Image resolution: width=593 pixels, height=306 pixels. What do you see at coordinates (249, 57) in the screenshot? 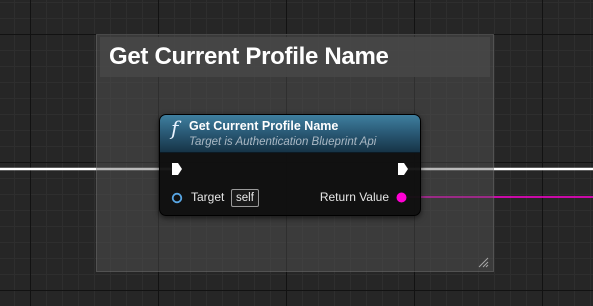
I see `comment-title: Get Current Profile Name` at bounding box center [249, 57].